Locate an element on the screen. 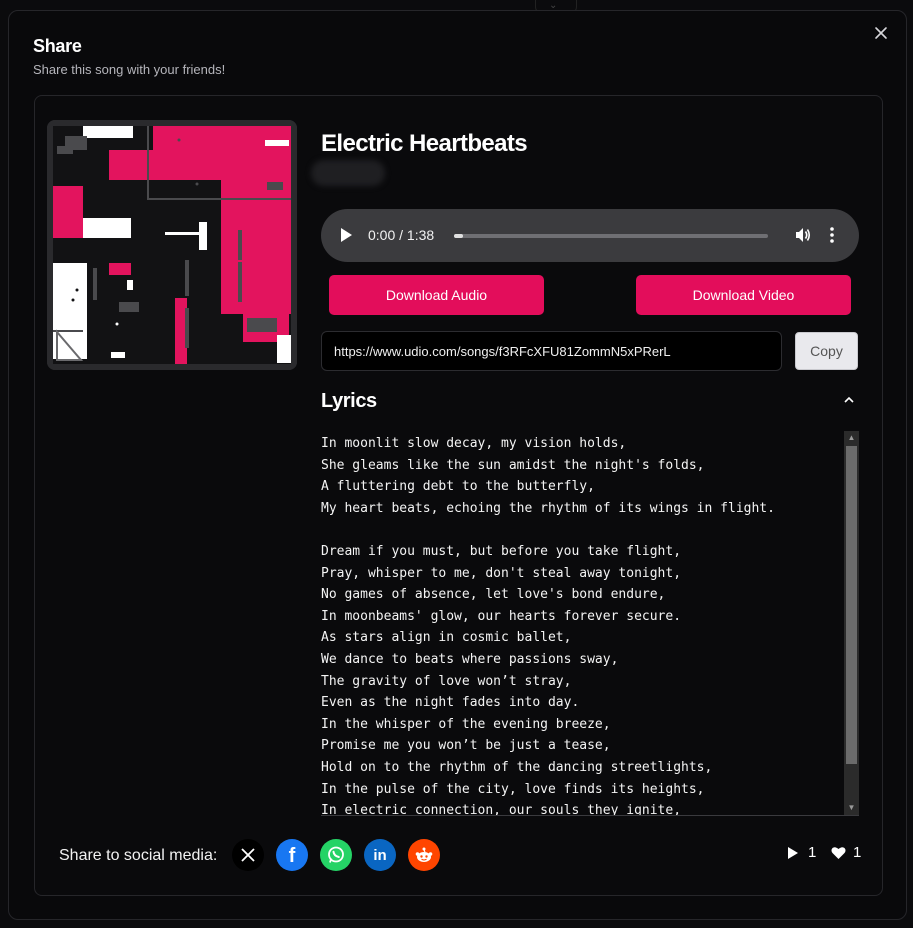 The height and width of the screenshot is (928, 913). scrollbar-thumb is located at coordinates (851, 605).